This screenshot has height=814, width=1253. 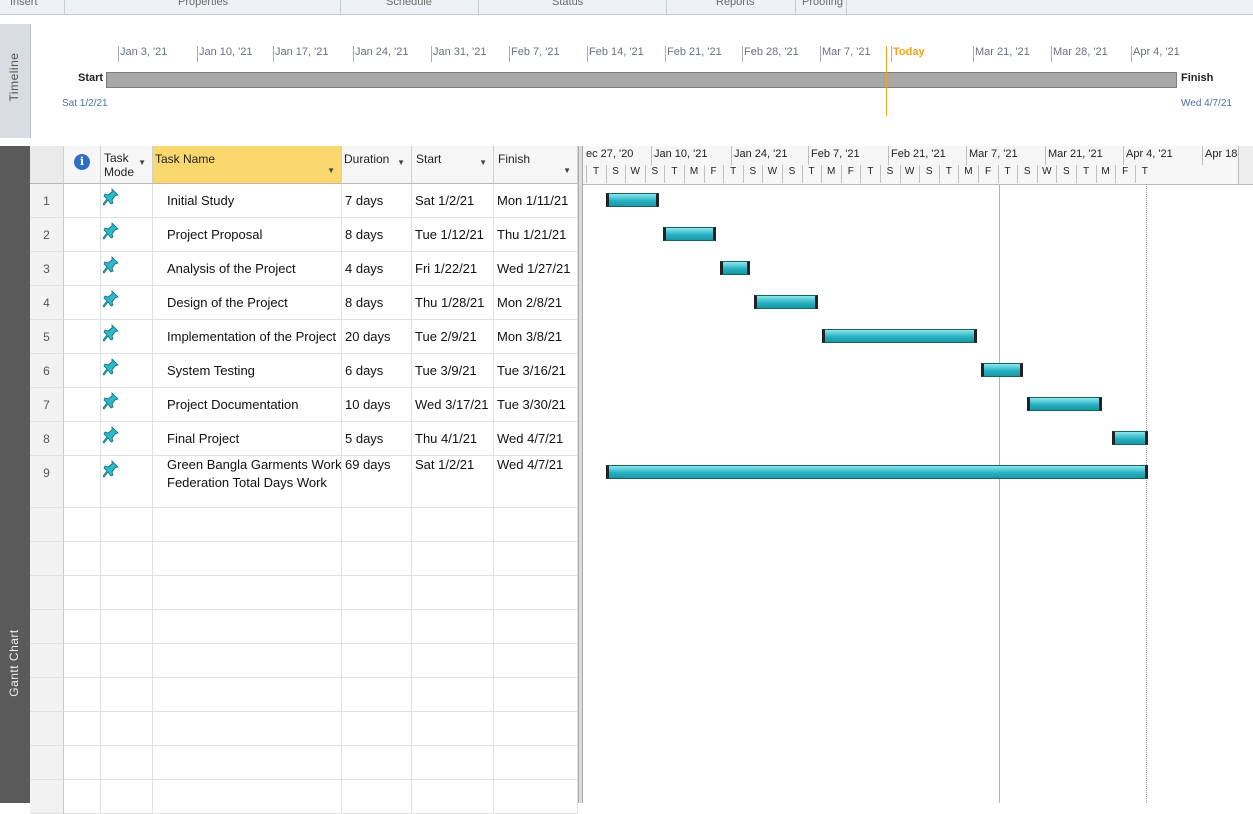 I want to click on start-cell: Tue 2/9/21, so click(x=453, y=337).